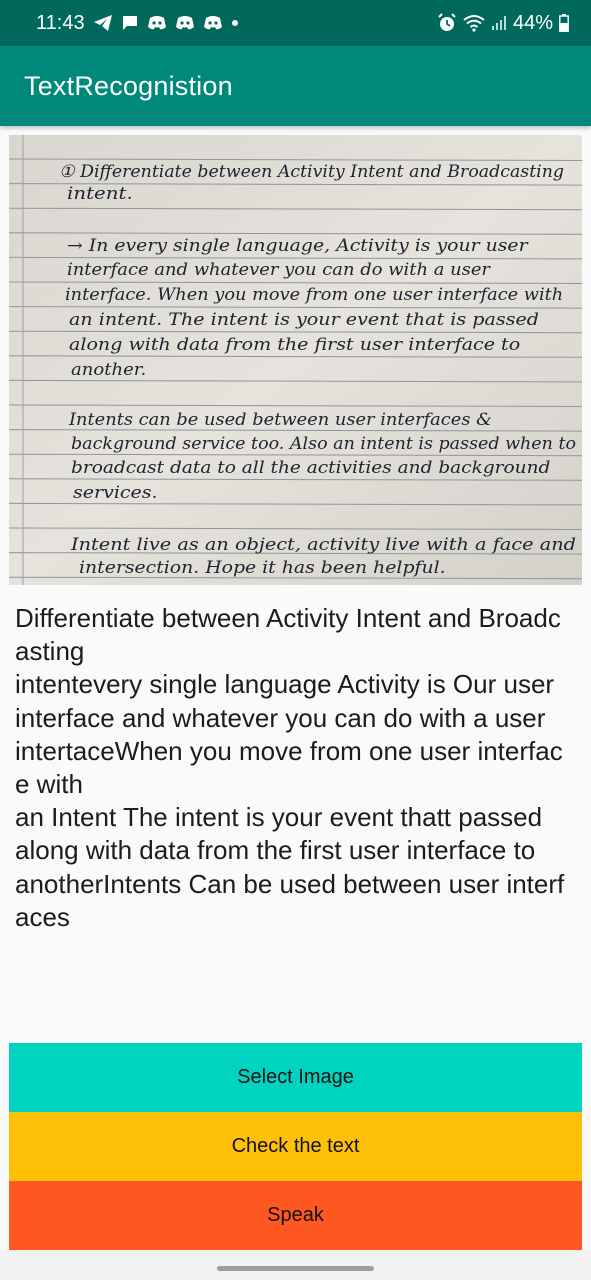 The height and width of the screenshot is (1280, 591). What do you see at coordinates (474, 23) in the screenshot?
I see `wifi-icon` at bounding box center [474, 23].